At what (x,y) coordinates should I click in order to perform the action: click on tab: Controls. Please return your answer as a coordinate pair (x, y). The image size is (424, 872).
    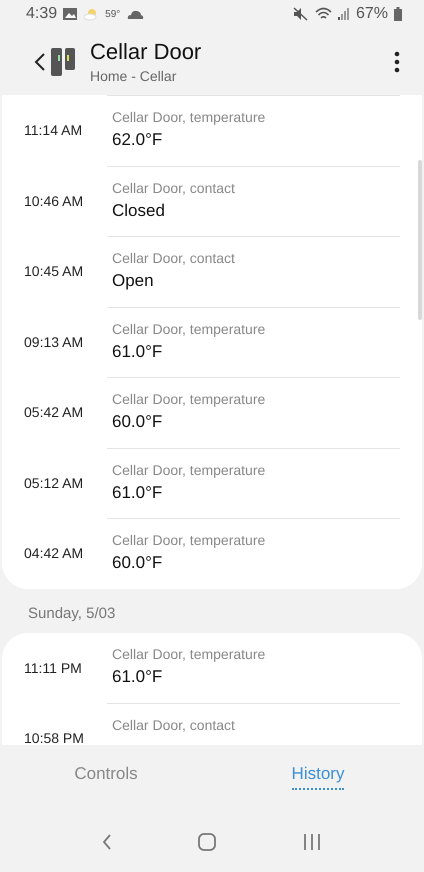
    Looking at the image, I should click on (106, 778).